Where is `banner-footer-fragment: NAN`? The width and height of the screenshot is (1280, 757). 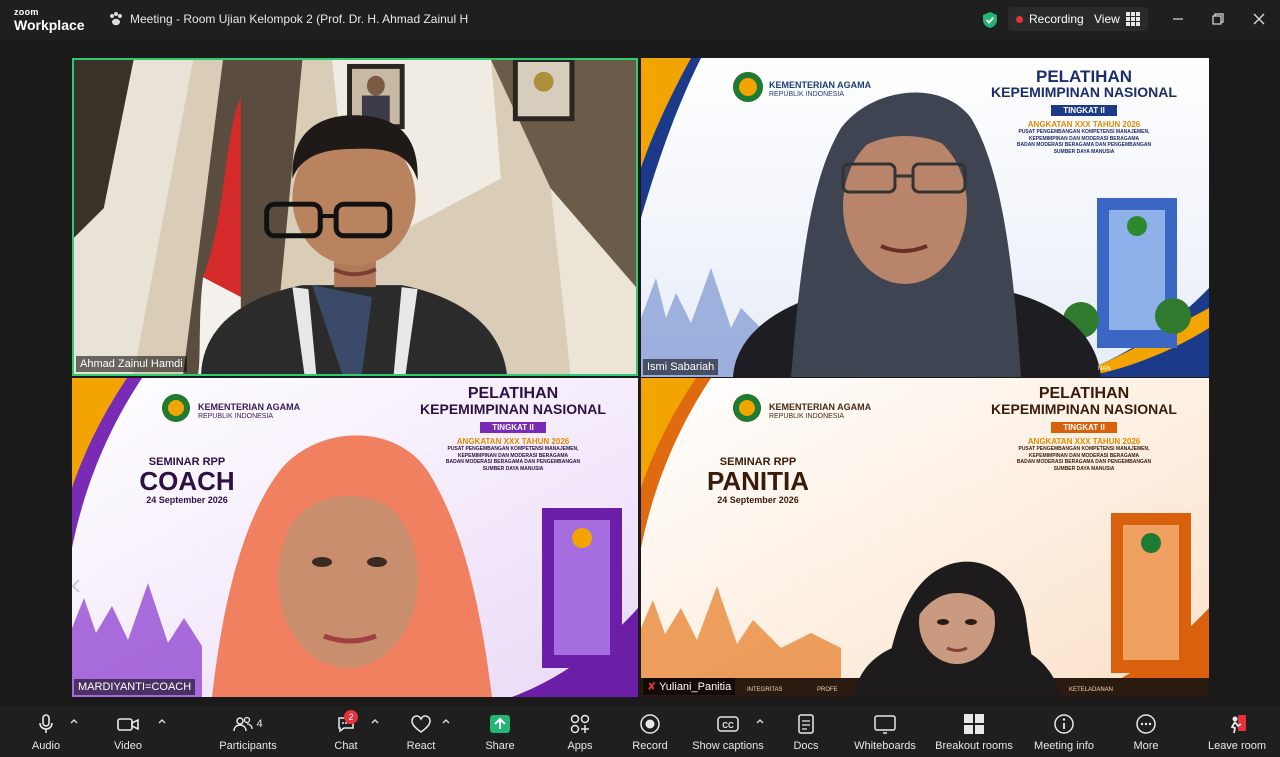
banner-footer-fragment: NAN is located at coordinates (1104, 369).